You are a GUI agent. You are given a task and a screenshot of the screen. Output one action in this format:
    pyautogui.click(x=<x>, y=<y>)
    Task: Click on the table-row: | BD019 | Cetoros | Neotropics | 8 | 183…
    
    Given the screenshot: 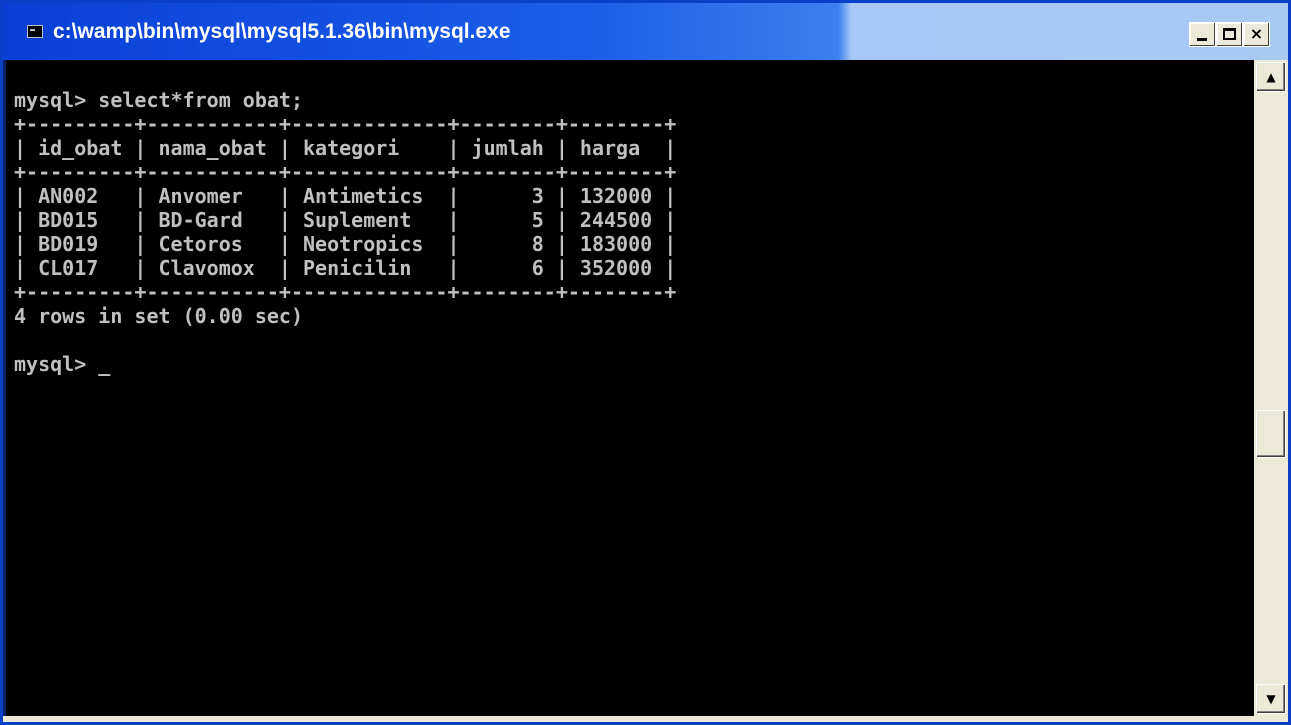 What is the action you would take?
    pyautogui.click(x=345, y=244)
    